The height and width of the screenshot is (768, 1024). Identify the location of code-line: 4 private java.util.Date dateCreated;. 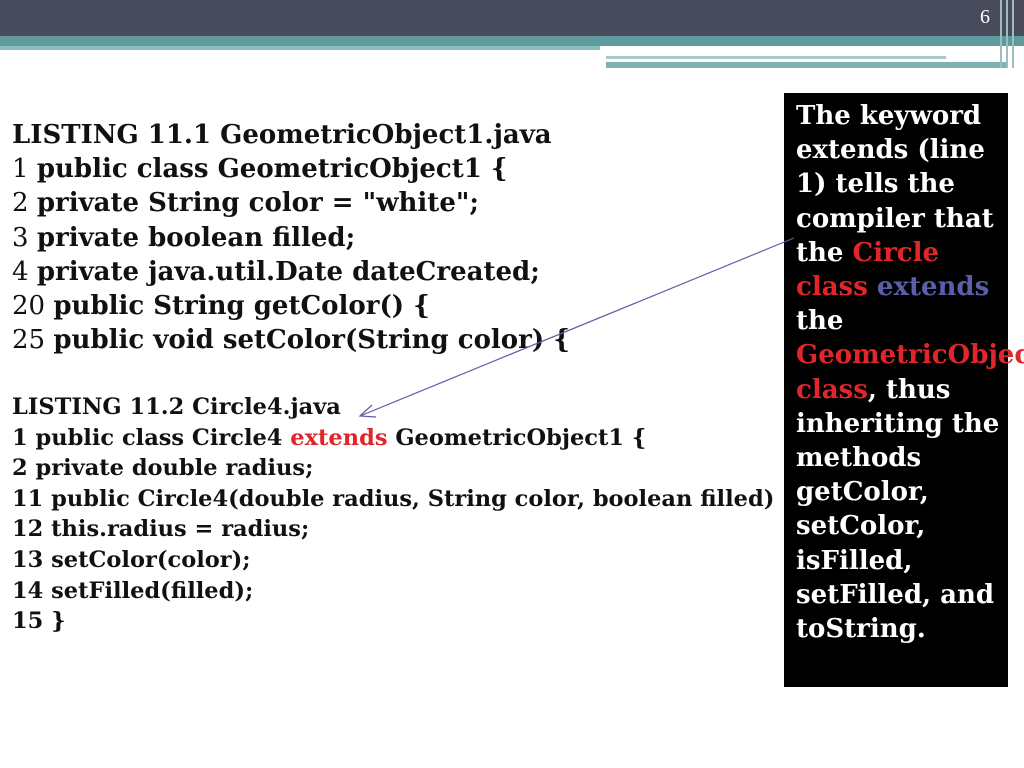
(276, 271).